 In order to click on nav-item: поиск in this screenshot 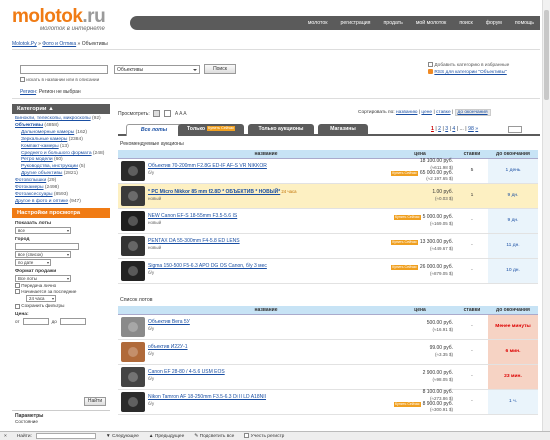, I will do `click(465, 23)`.